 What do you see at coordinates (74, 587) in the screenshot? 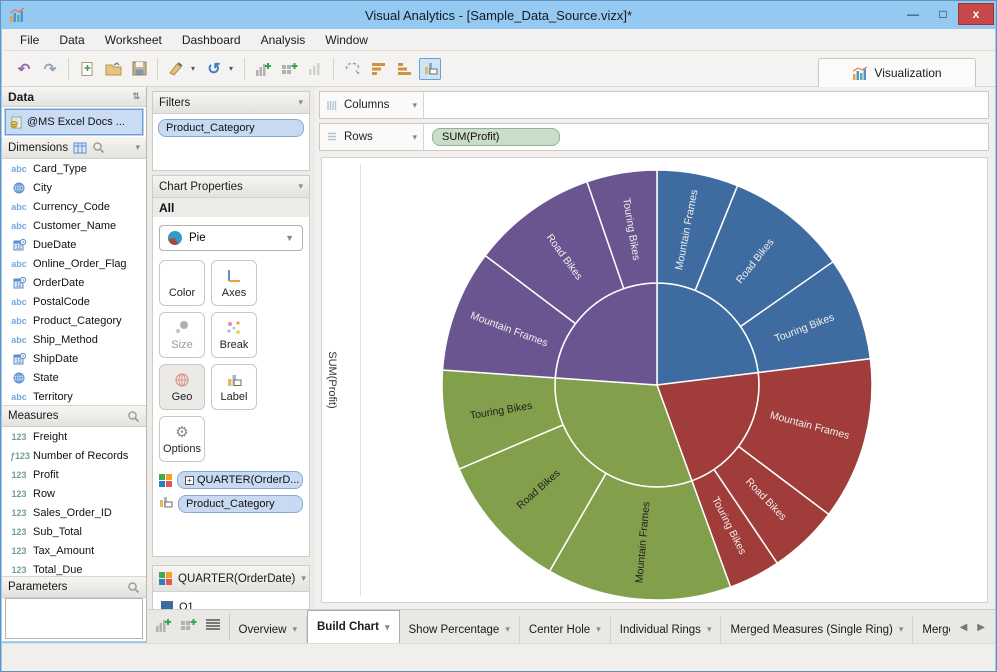
I see `parameters-header: Parameters` at bounding box center [74, 587].